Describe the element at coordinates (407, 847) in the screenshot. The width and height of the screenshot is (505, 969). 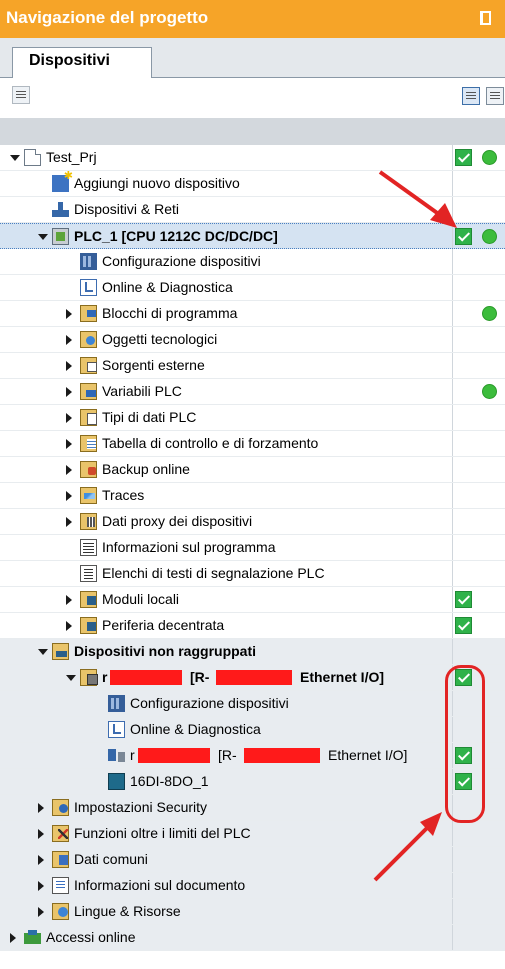
I see `annotation-arrow-bottom` at that location.